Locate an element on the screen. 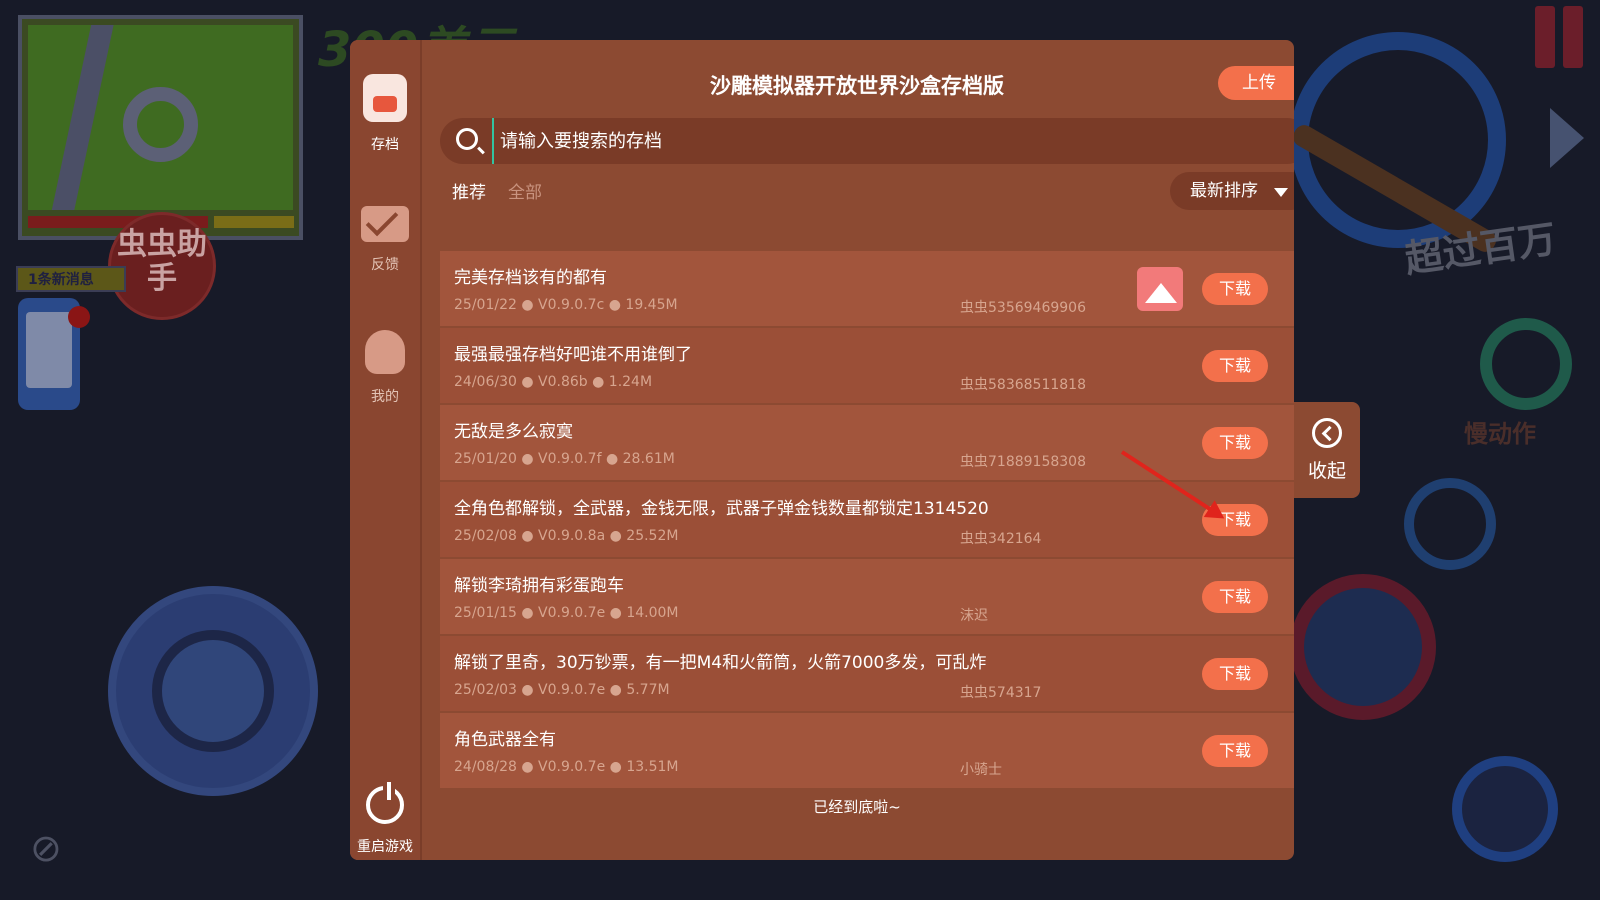  image-icon is located at coordinates (1160, 289).